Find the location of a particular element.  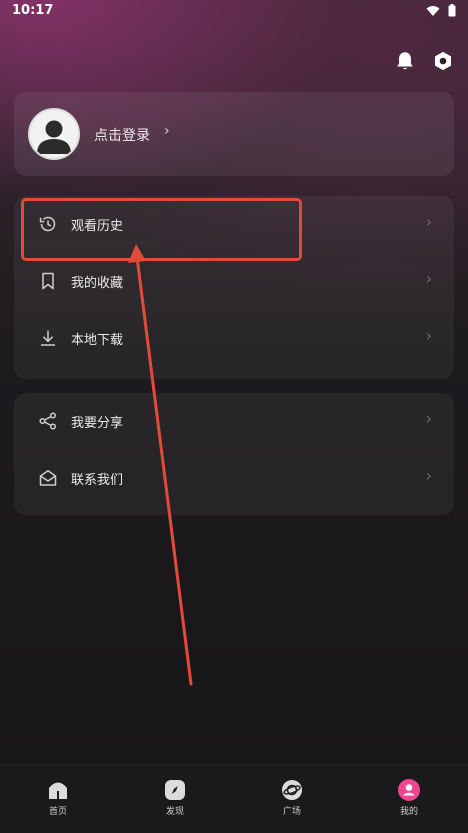

default-avatar-icon is located at coordinates (54, 137).